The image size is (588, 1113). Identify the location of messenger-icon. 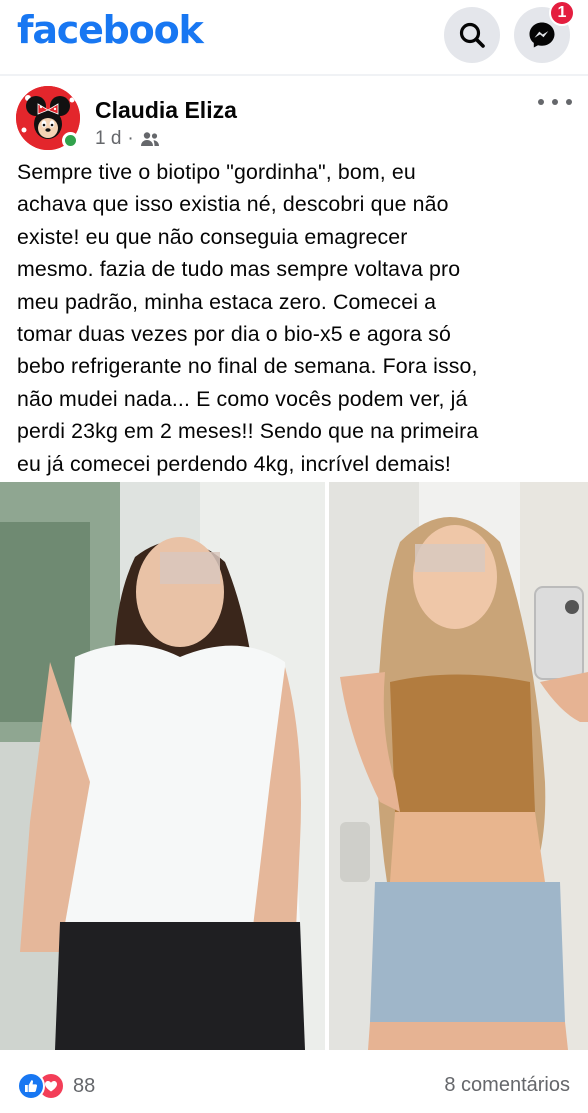
(542, 35).